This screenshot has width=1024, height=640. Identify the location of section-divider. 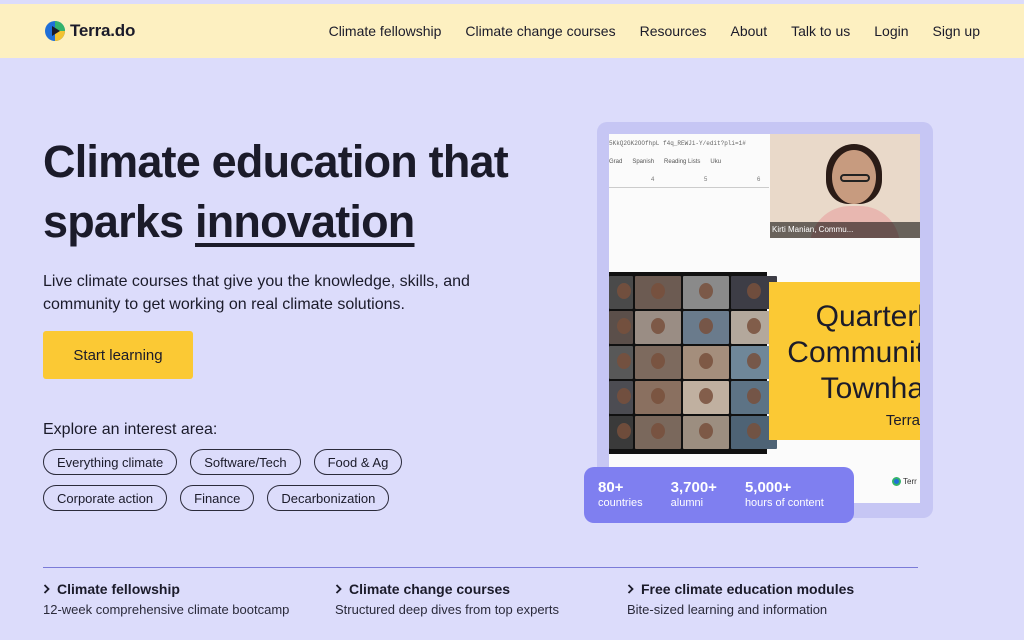
(480, 567).